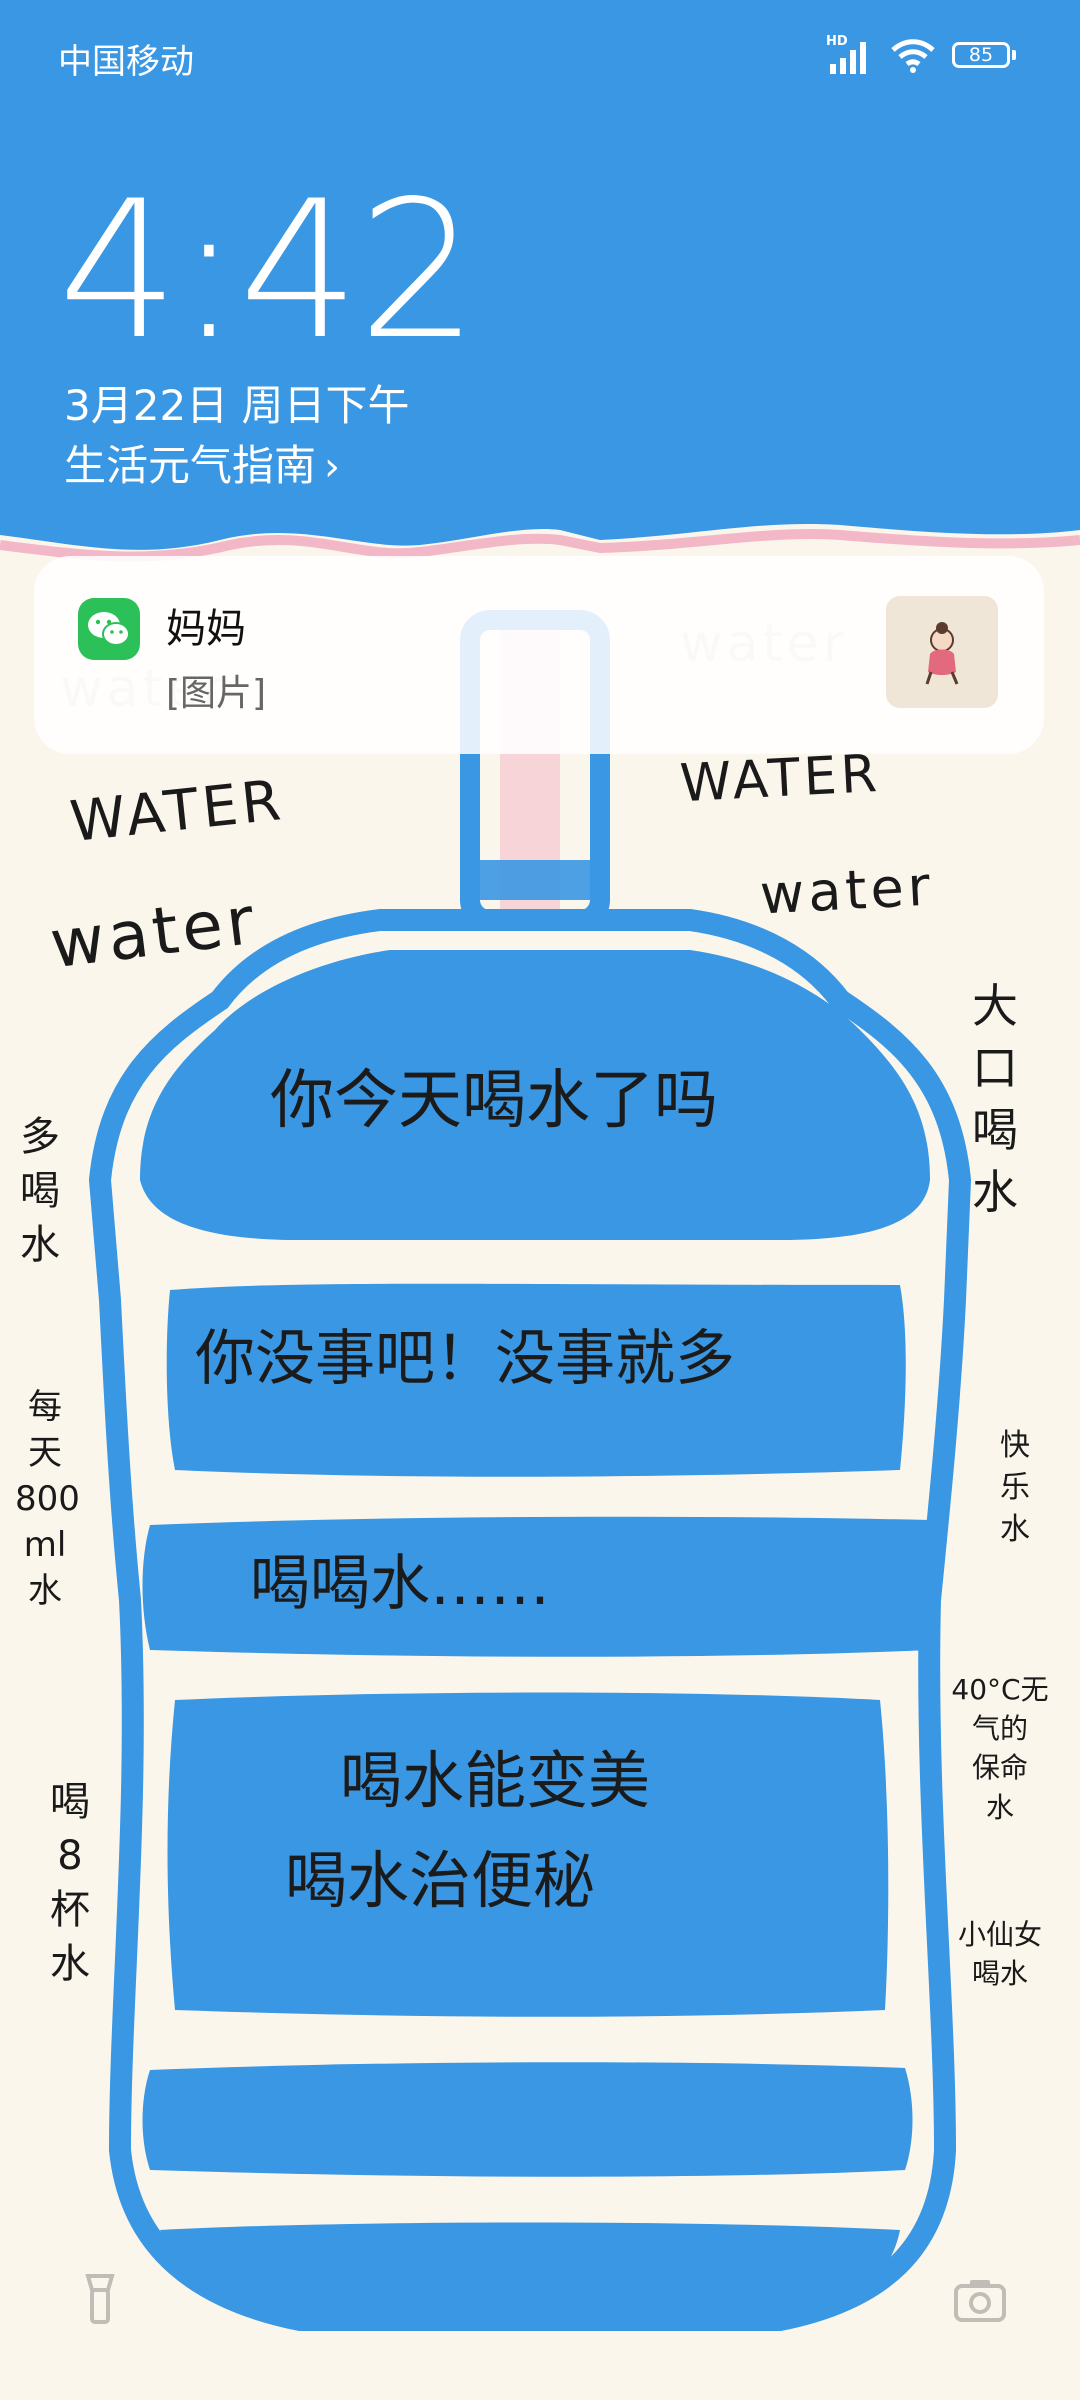  I want to click on lifestyle-guide-label: 生活元气指南, so click(190, 465).